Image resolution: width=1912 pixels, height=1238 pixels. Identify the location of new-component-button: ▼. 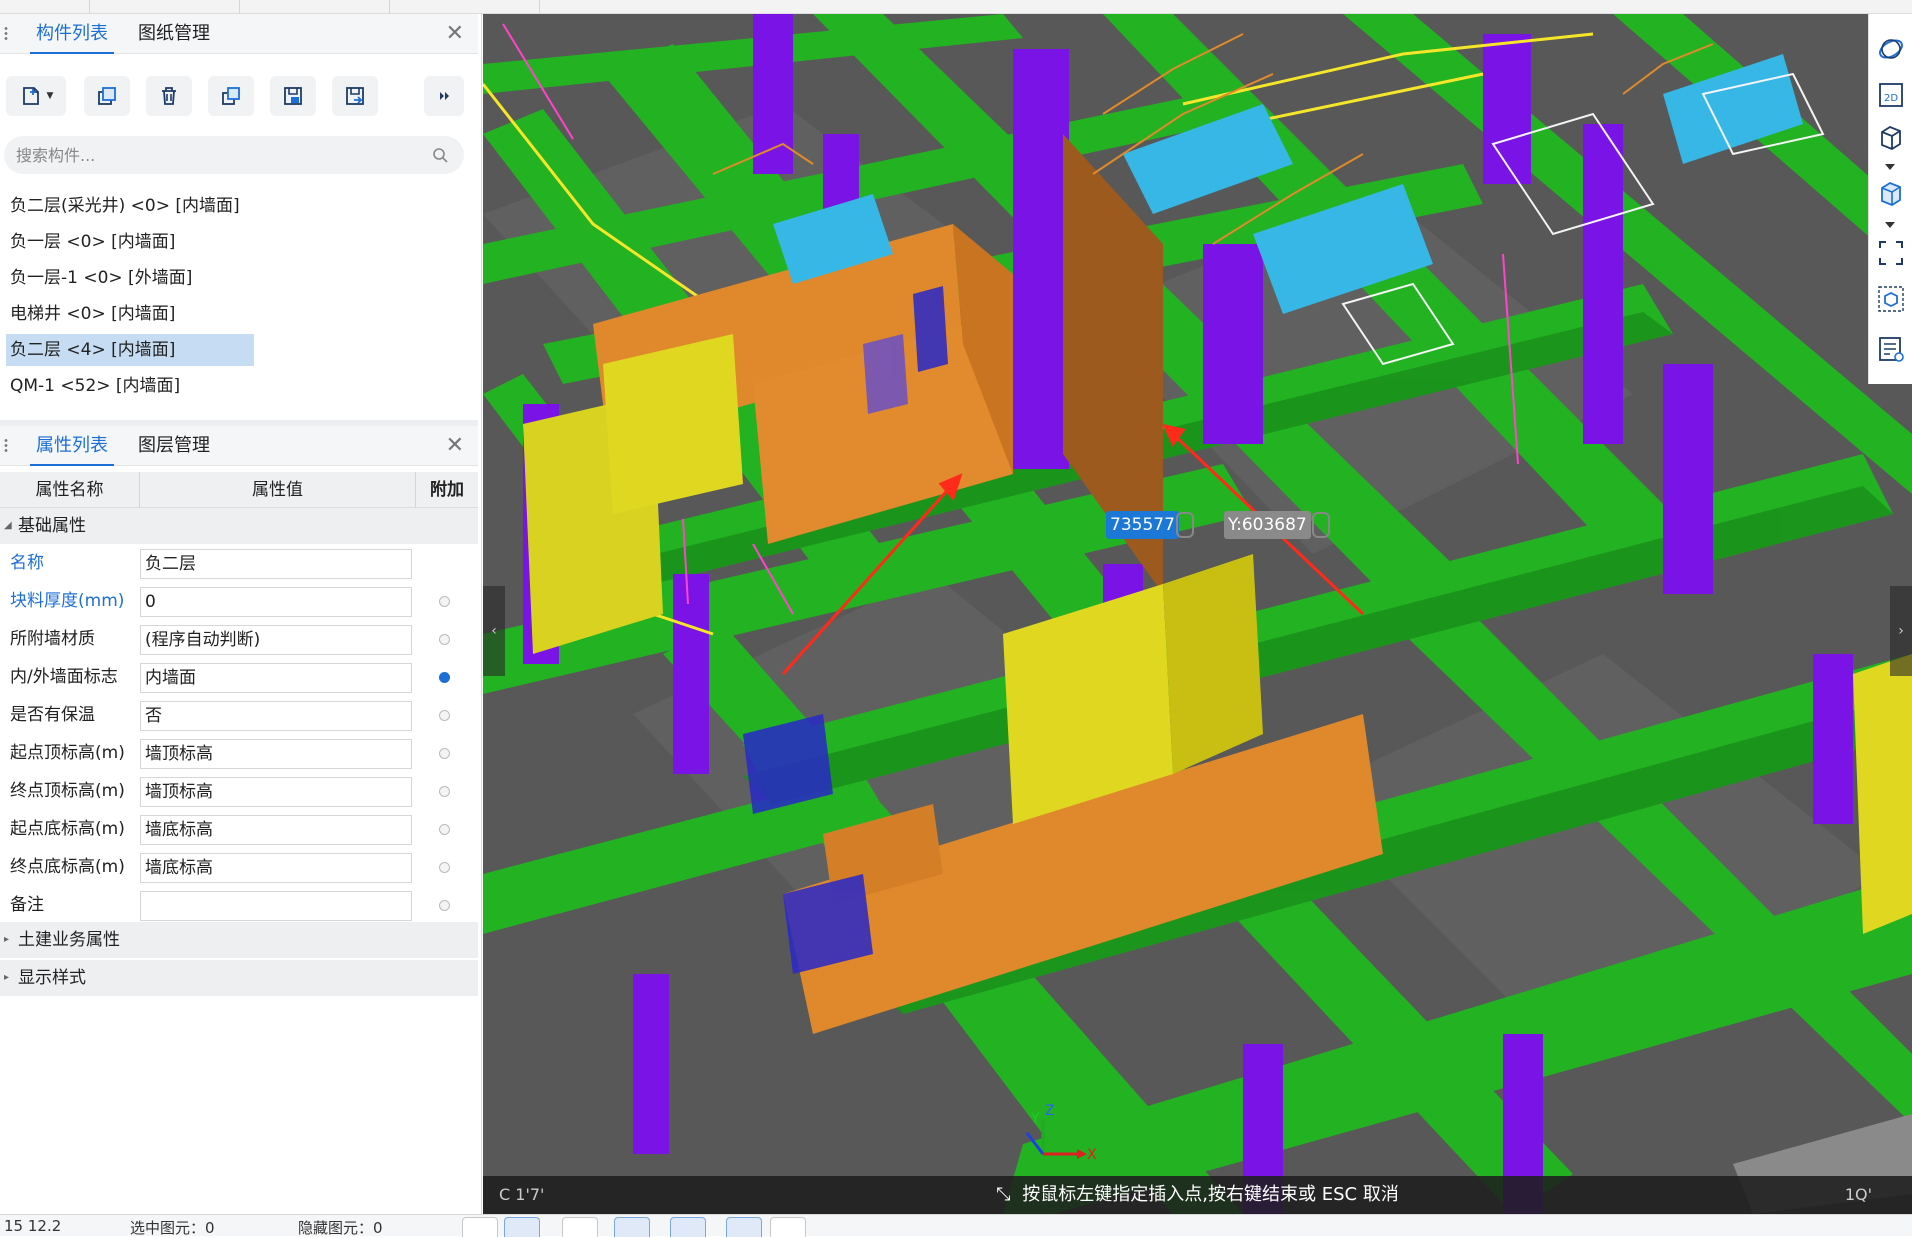
(36, 96).